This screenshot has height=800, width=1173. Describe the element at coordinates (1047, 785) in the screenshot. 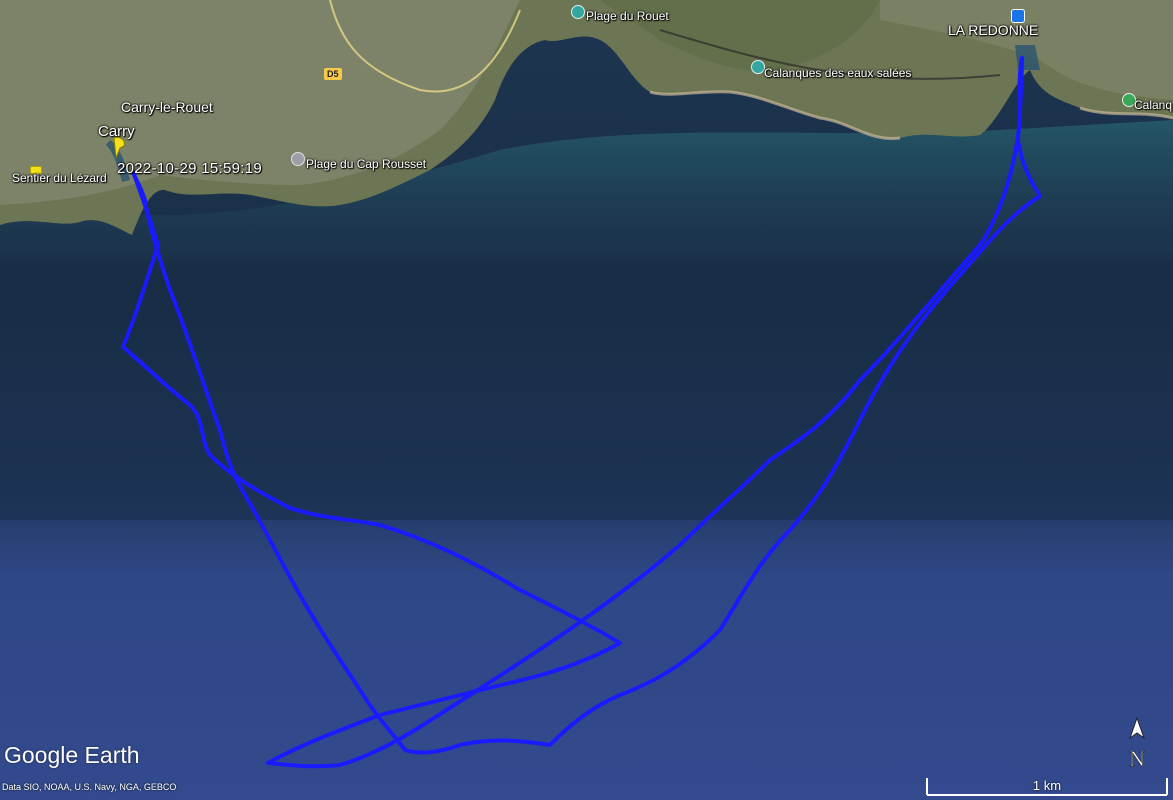

I see `scale-label: 1 km` at that location.